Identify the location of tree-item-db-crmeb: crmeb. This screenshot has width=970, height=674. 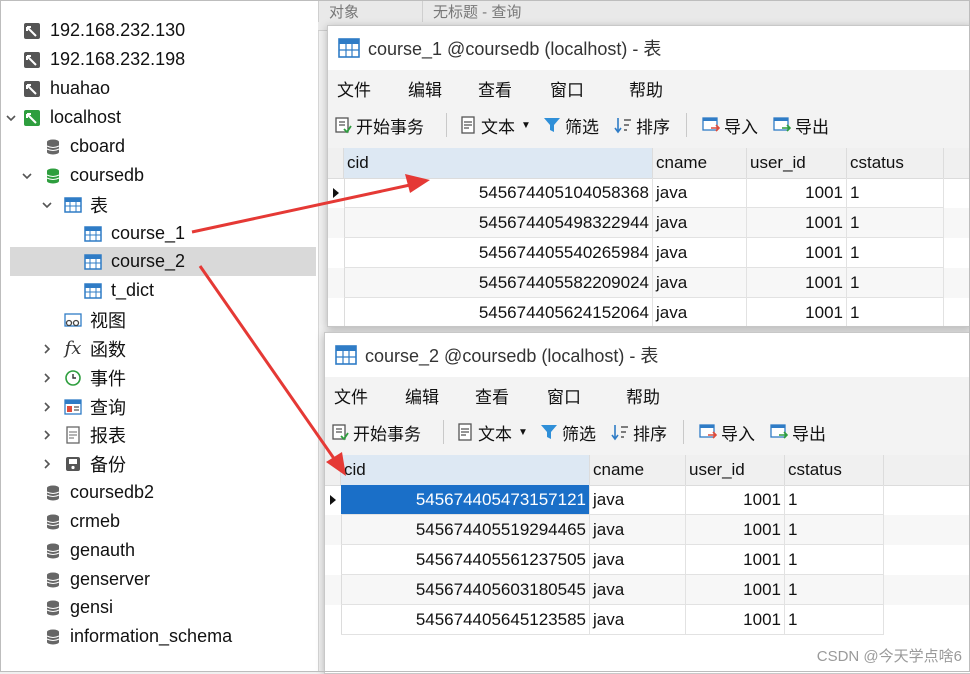
(159, 521).